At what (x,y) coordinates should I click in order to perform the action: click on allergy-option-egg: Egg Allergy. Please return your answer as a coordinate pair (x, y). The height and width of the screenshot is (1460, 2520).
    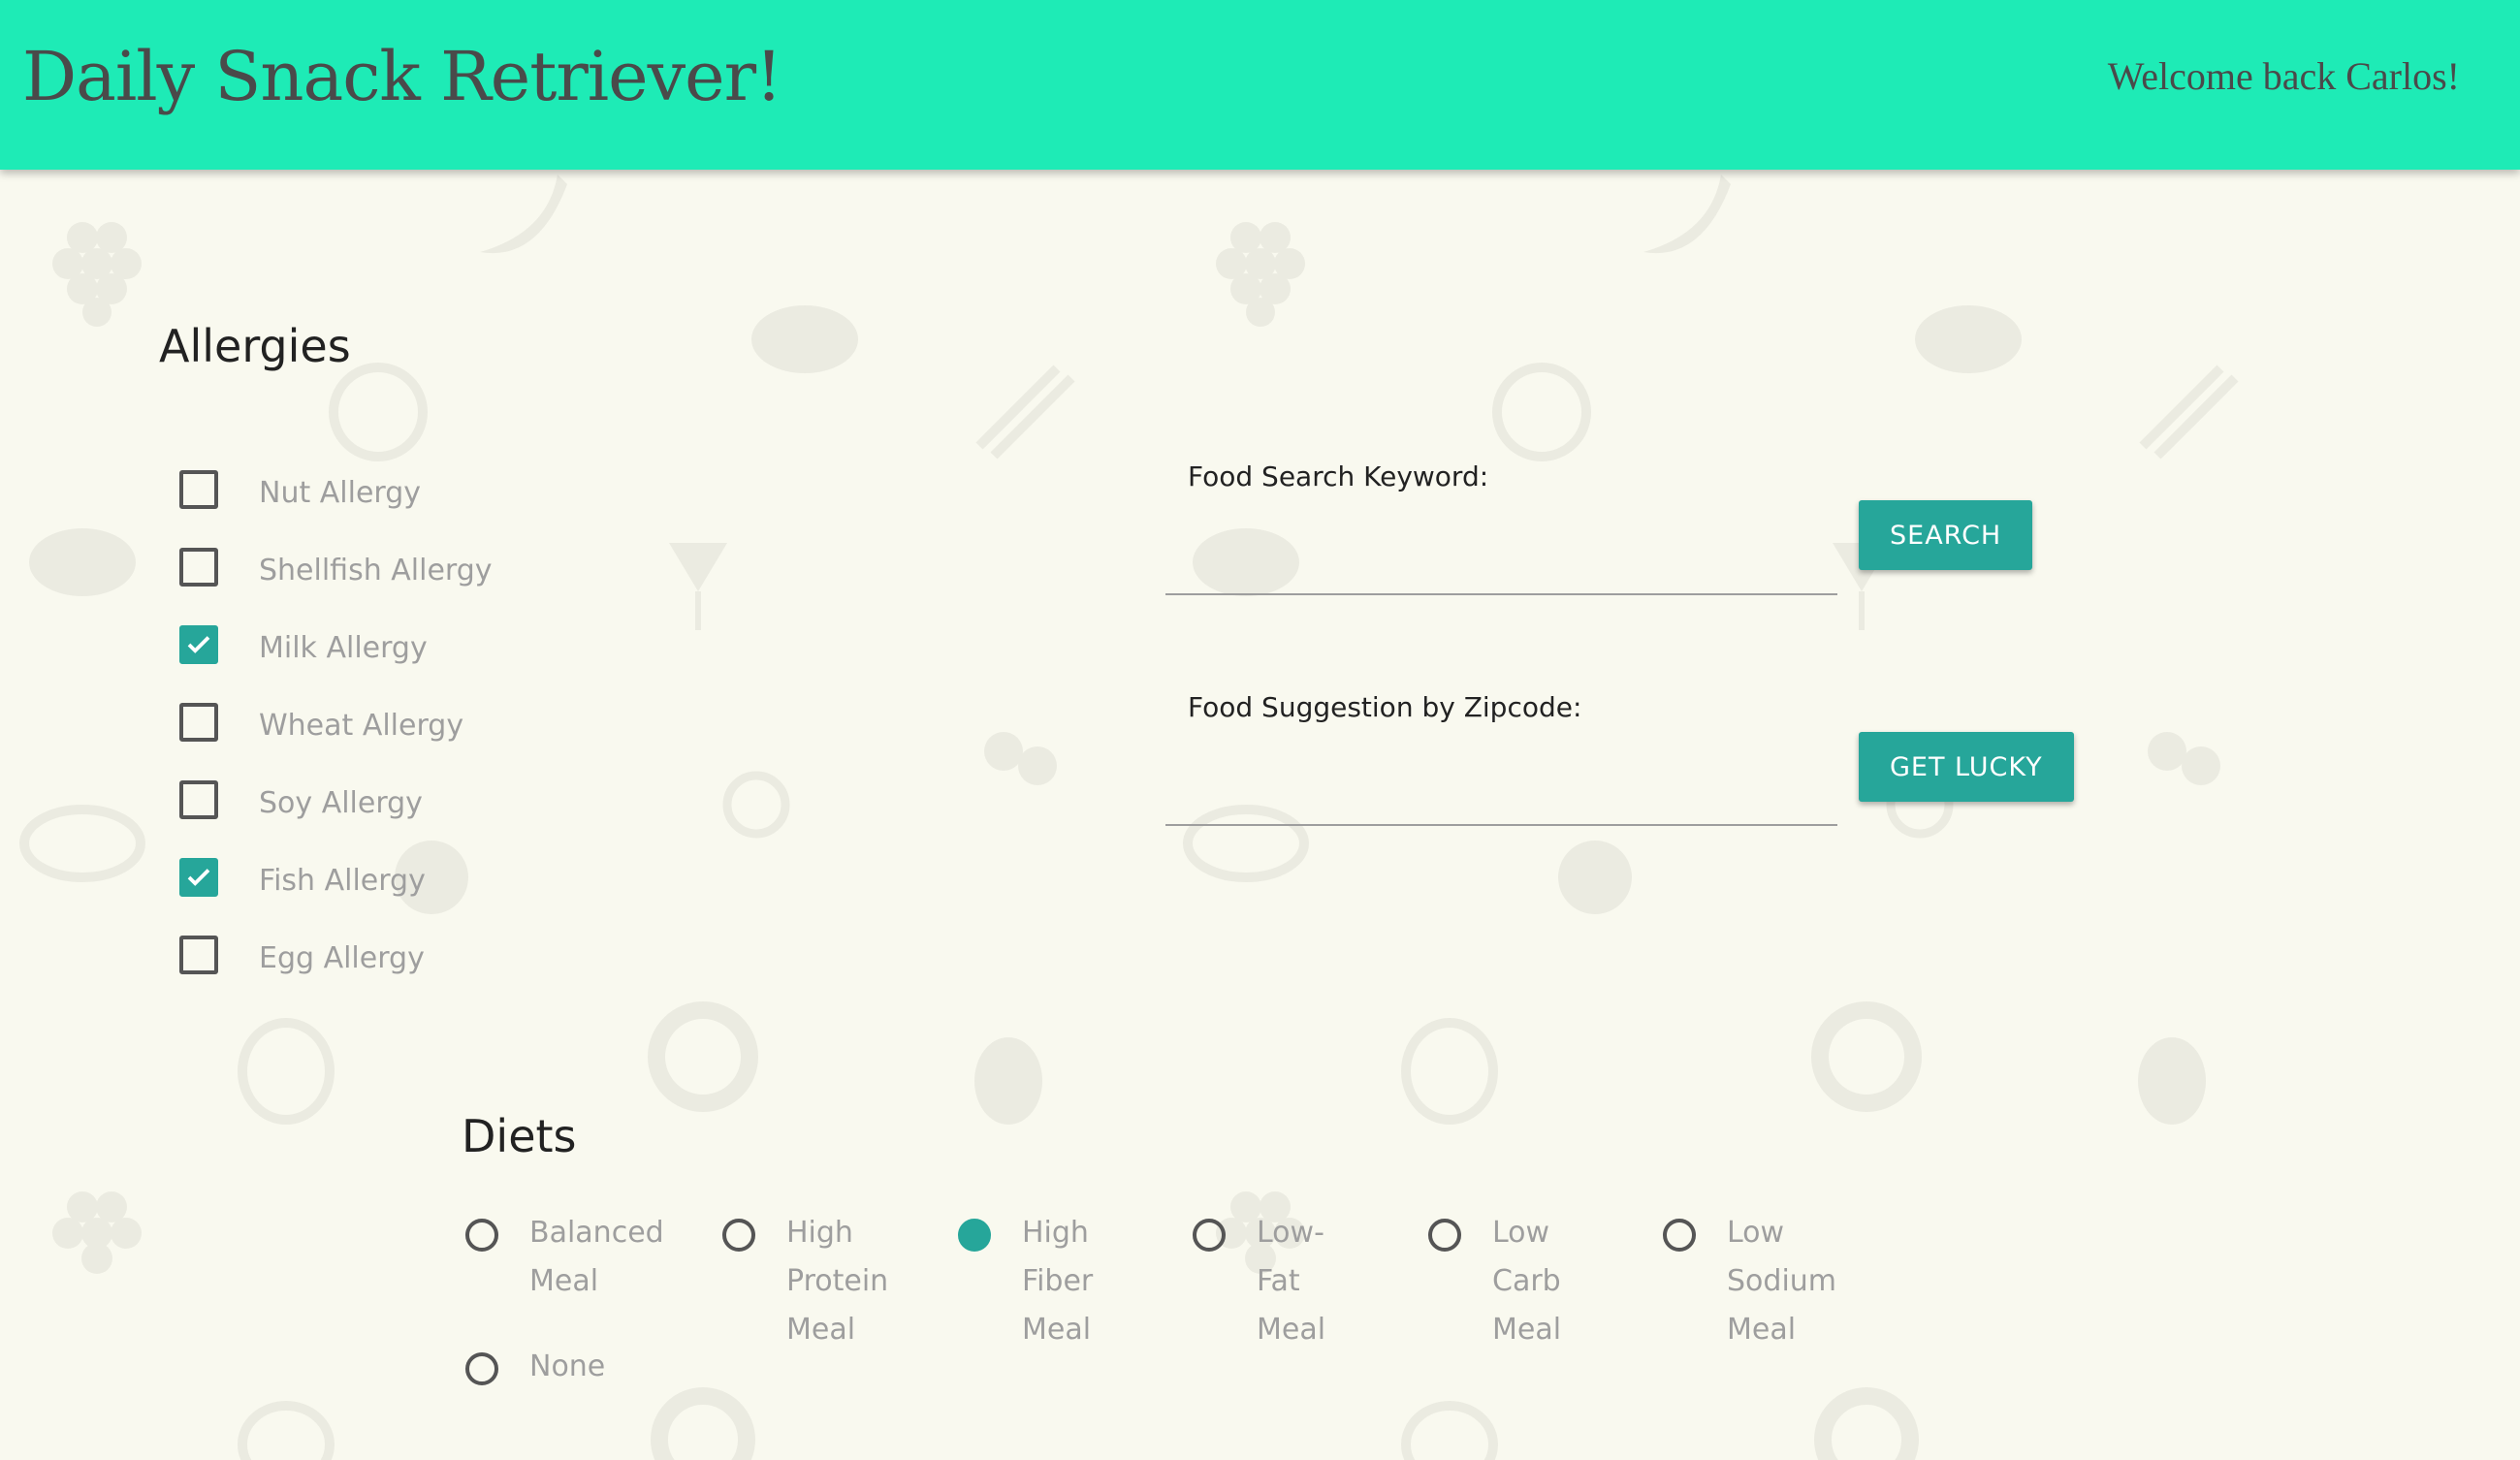
    Looking at the image, I should click on (336, 958).